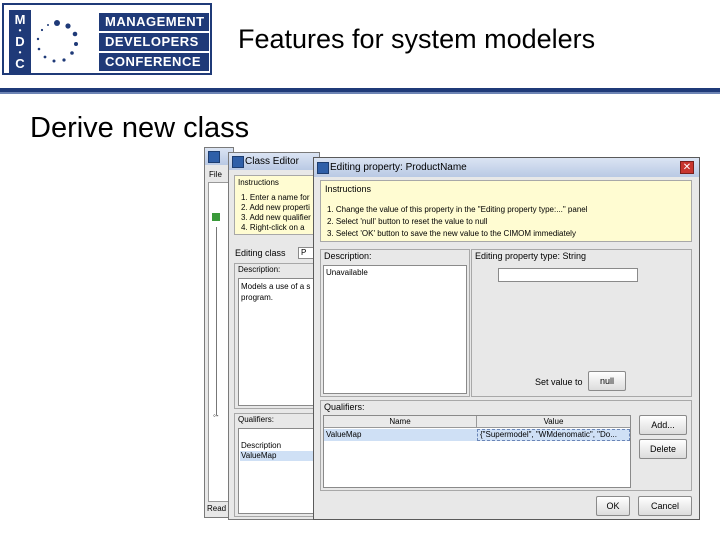  I want to click on class-qualifiers-list: Description ValueMap, so click(278, 471).